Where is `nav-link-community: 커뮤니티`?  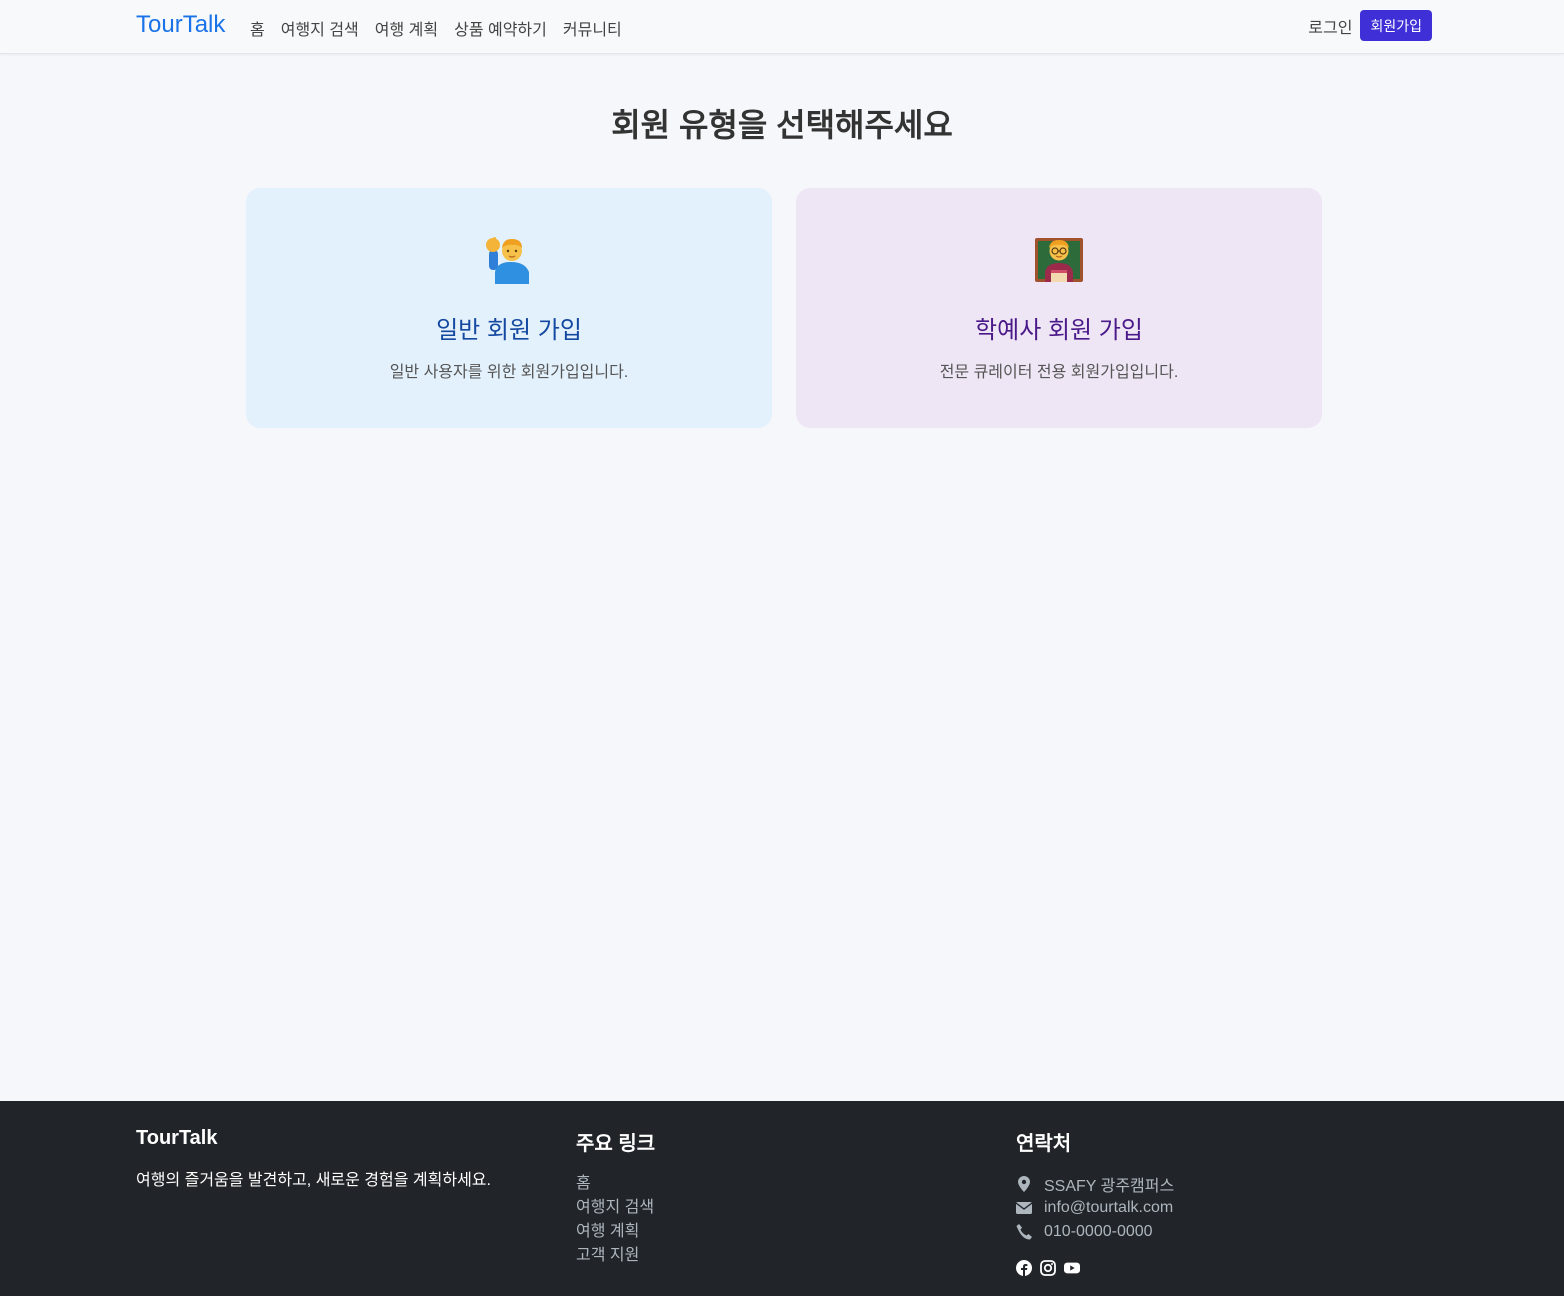 nav-link-community: 커뮤니티 is located at coordinates (592, 28).